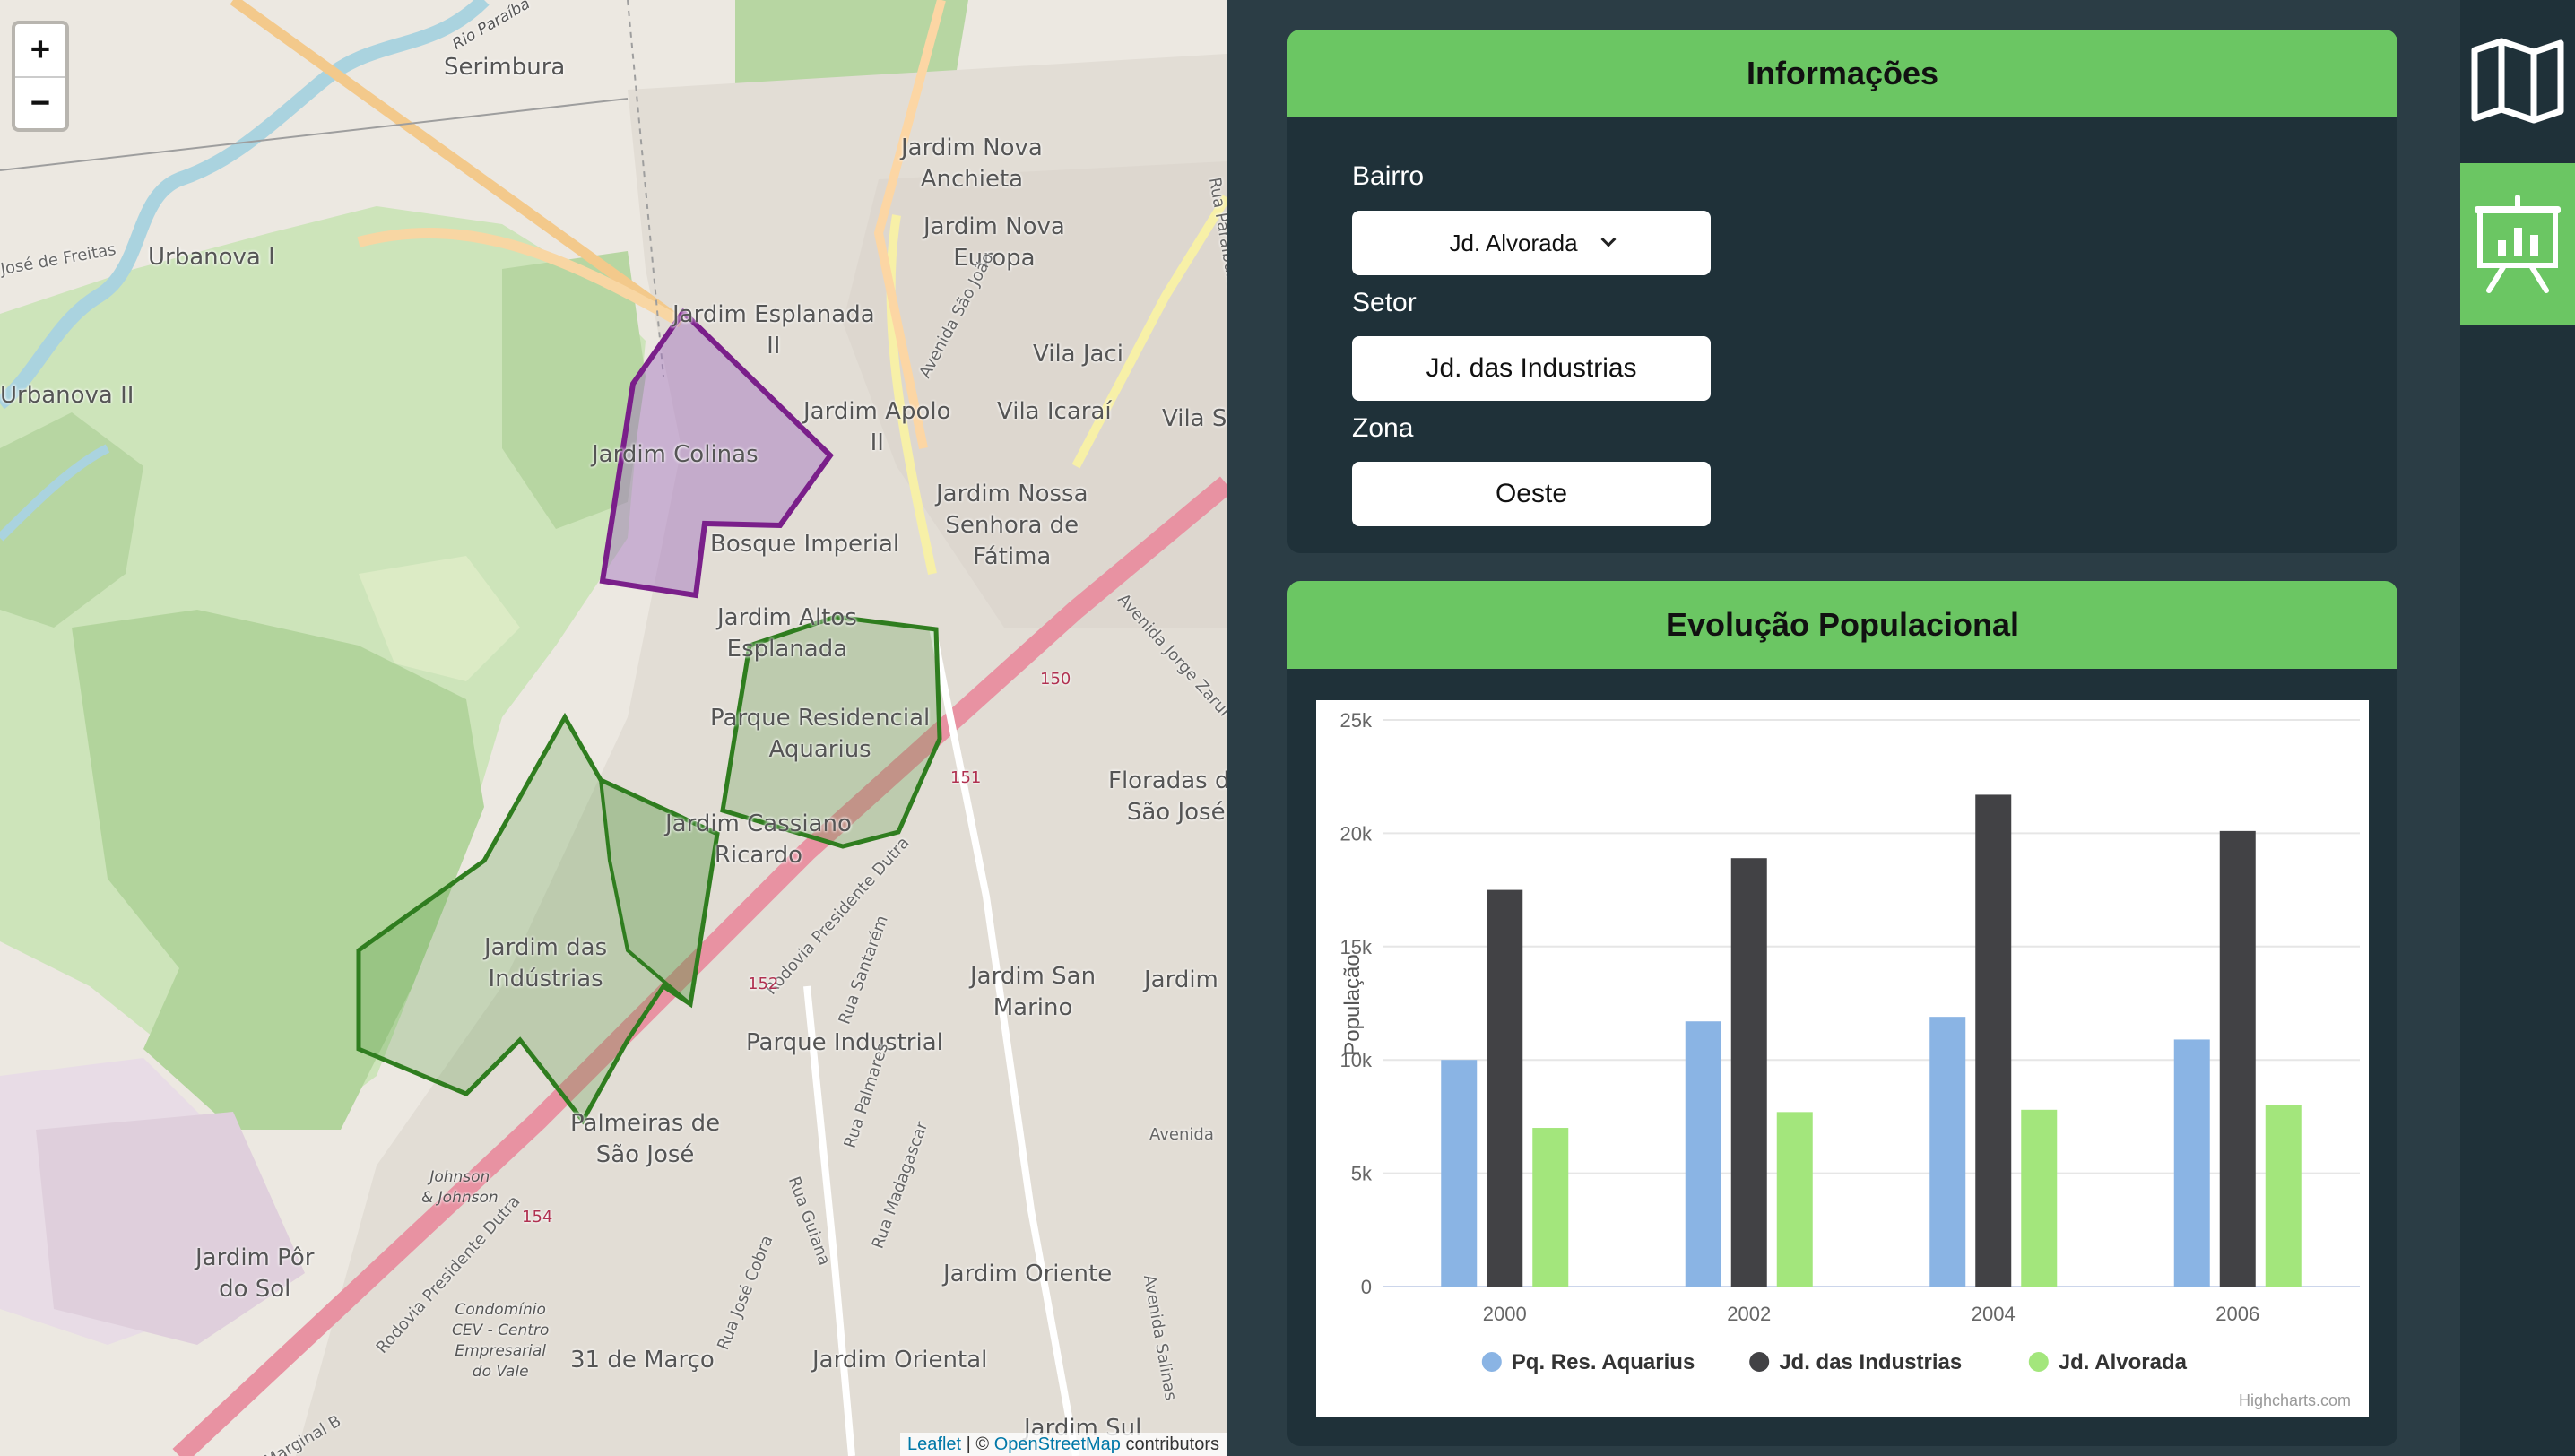 Image resolution: width=2575 pixels, height=1456 pixels. I want to click on chevron-down-icon, so click(1608, 239).